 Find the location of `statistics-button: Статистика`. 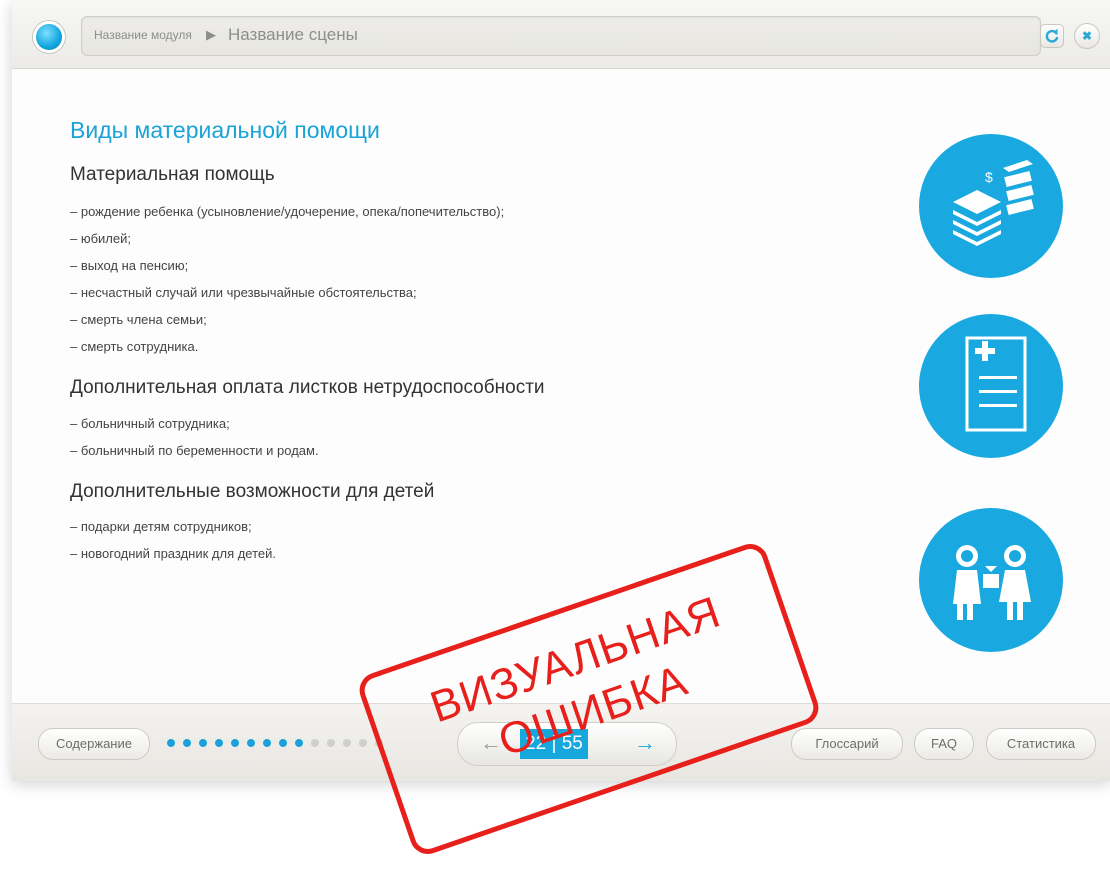

statistics-button: Статистика is located at coordinates (1041, 744).